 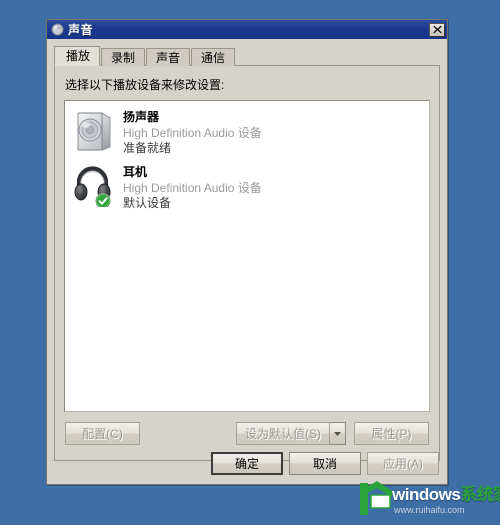 I want to click on watermark-brand: windows系统家园, so click(x=446, y=494).